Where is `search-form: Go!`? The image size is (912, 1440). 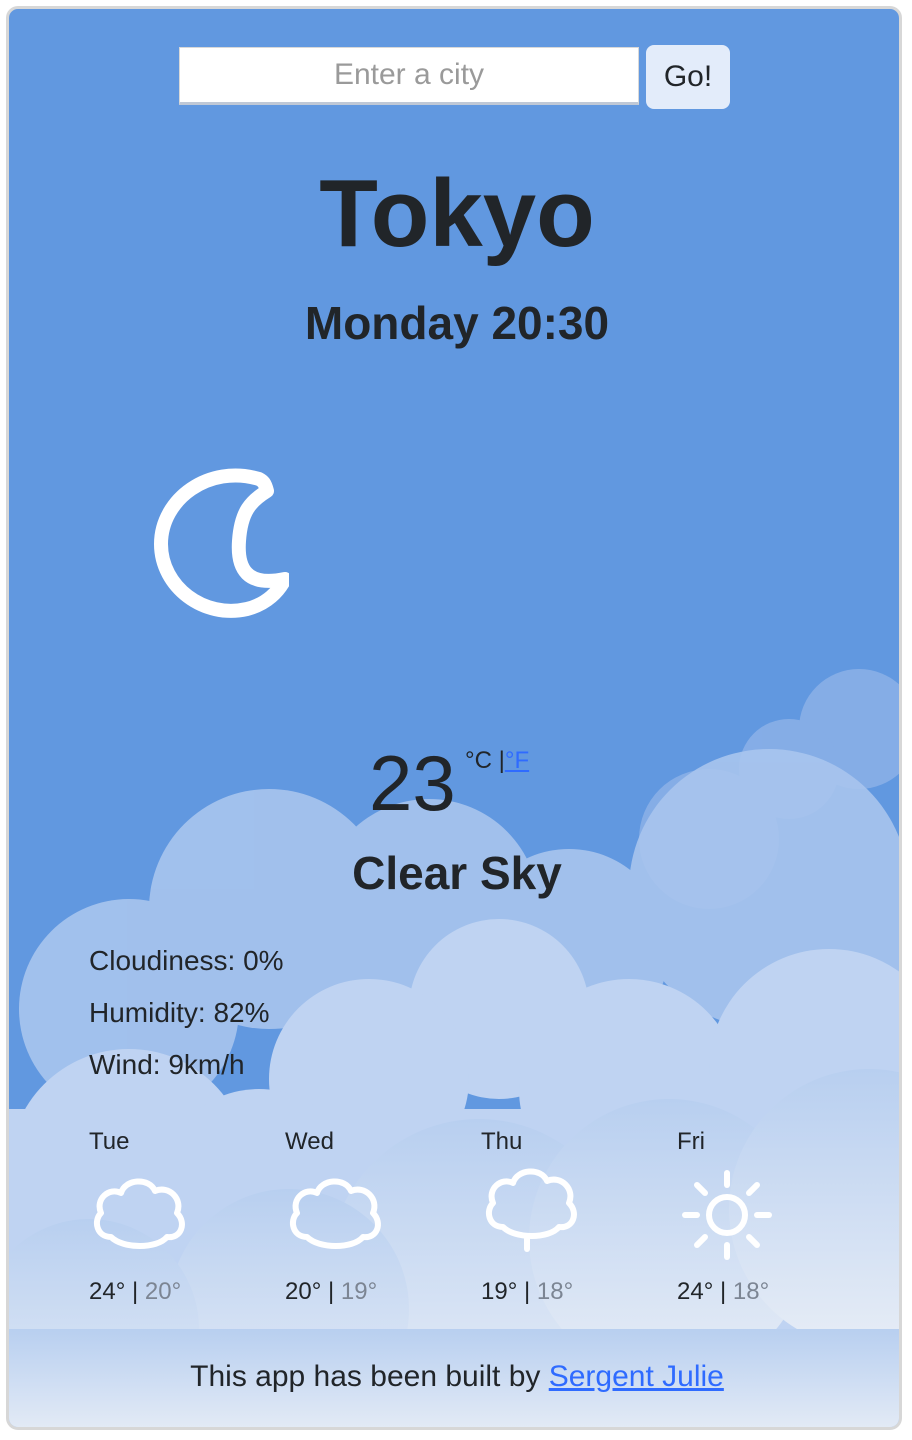 search-form: Go! is located at coordinates (455, 77).